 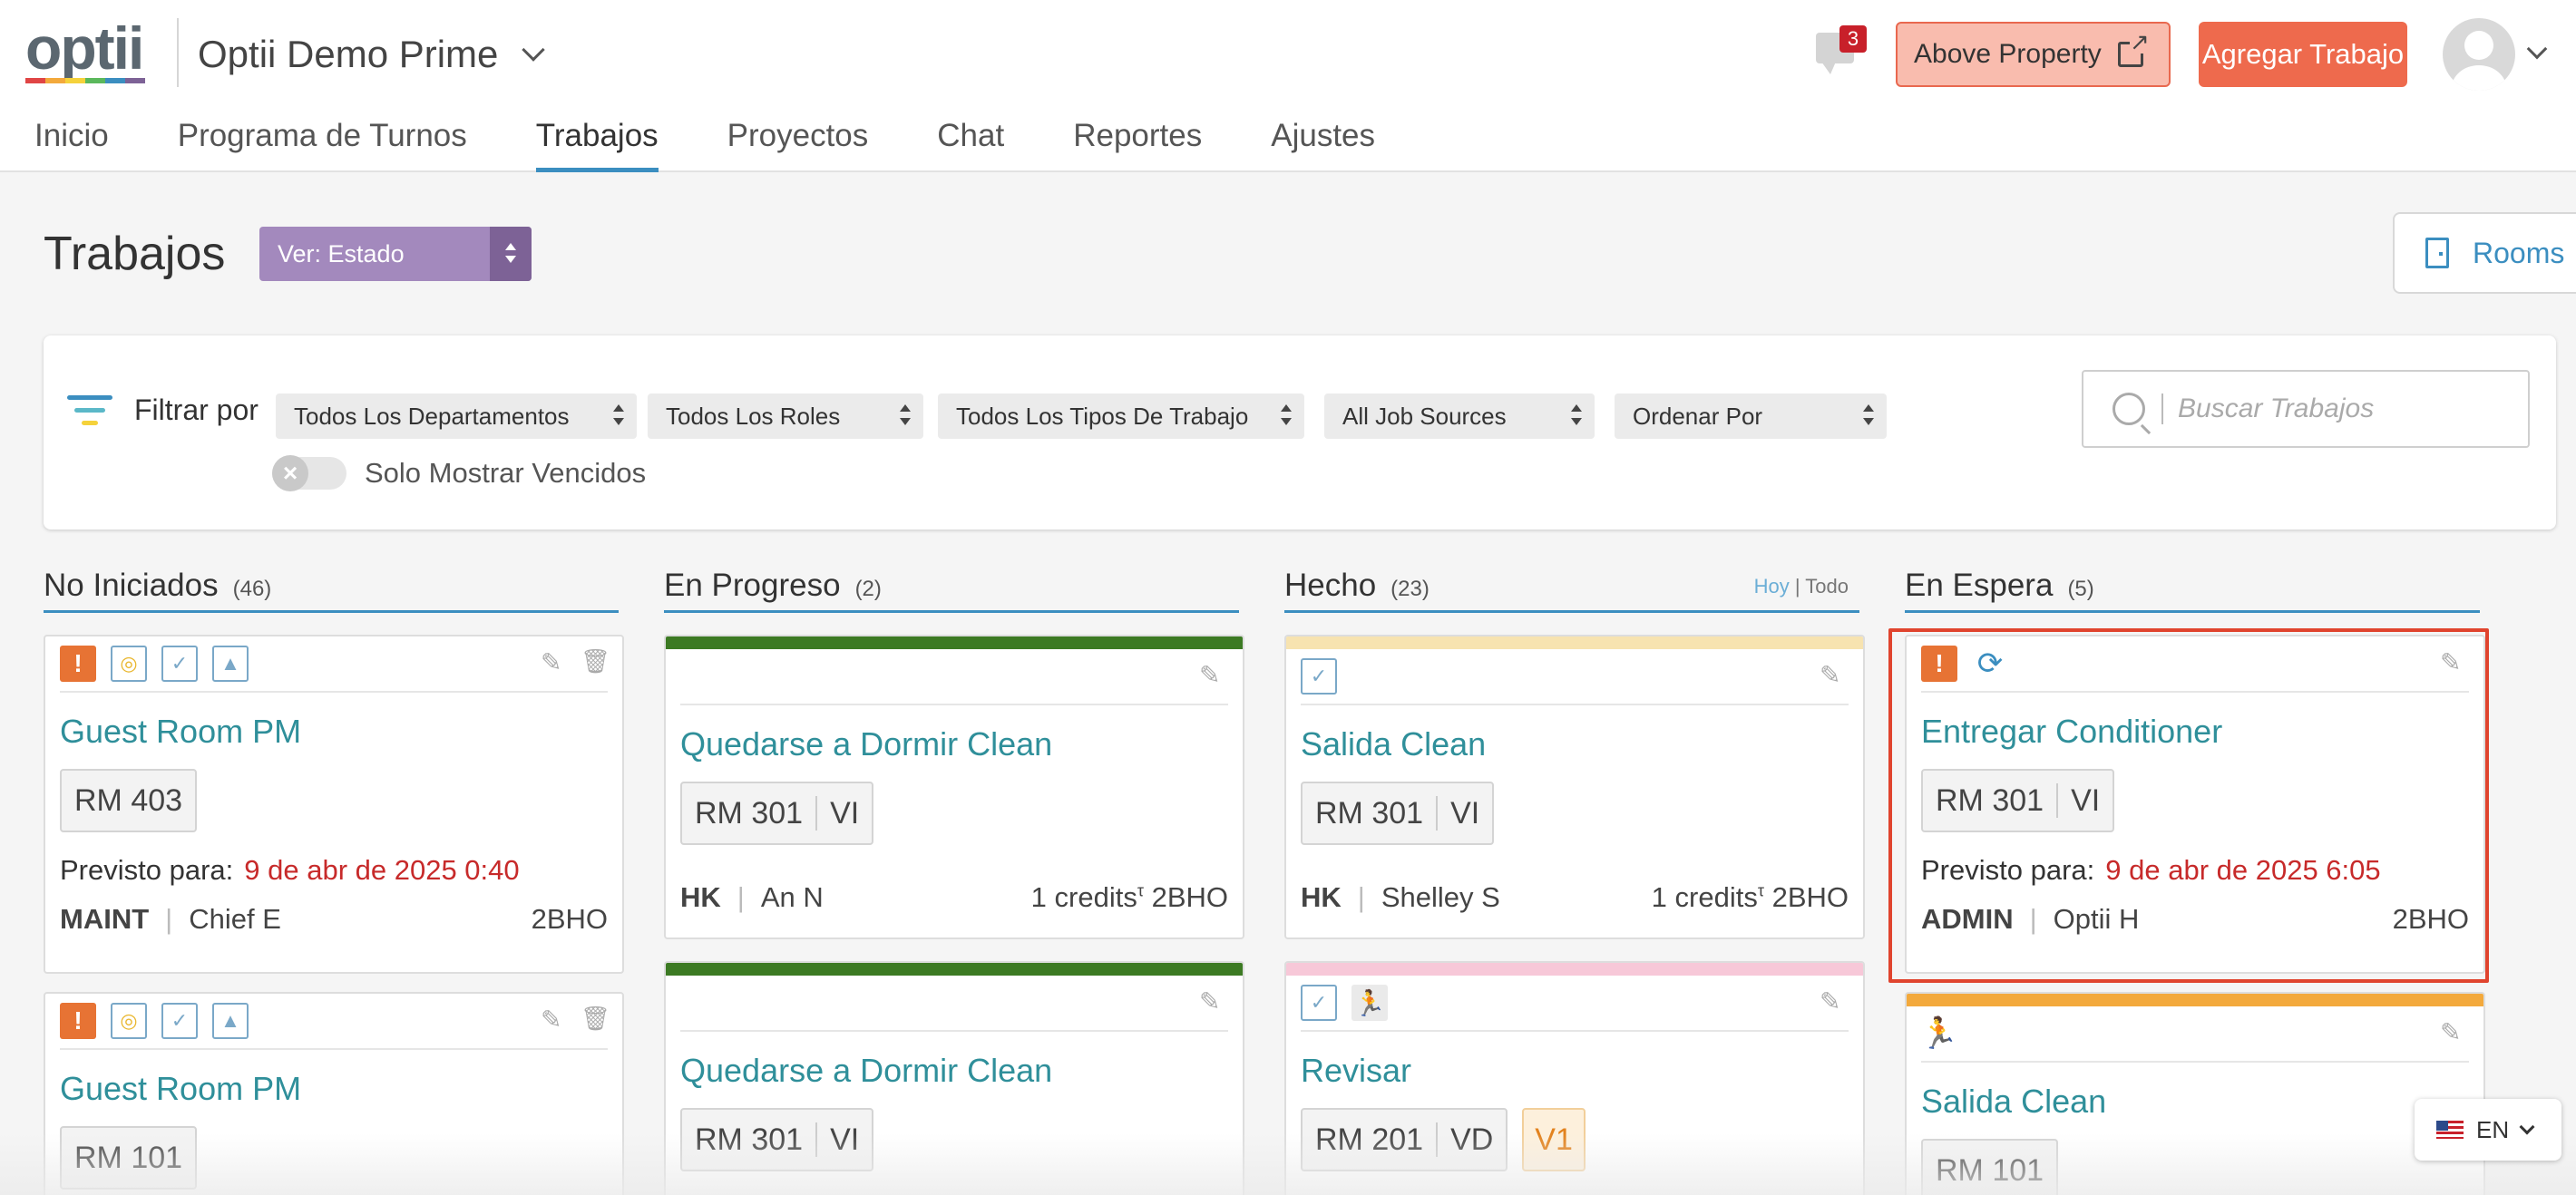 I want to click on room-number: RM 201, so click(x=1369, y=1139).